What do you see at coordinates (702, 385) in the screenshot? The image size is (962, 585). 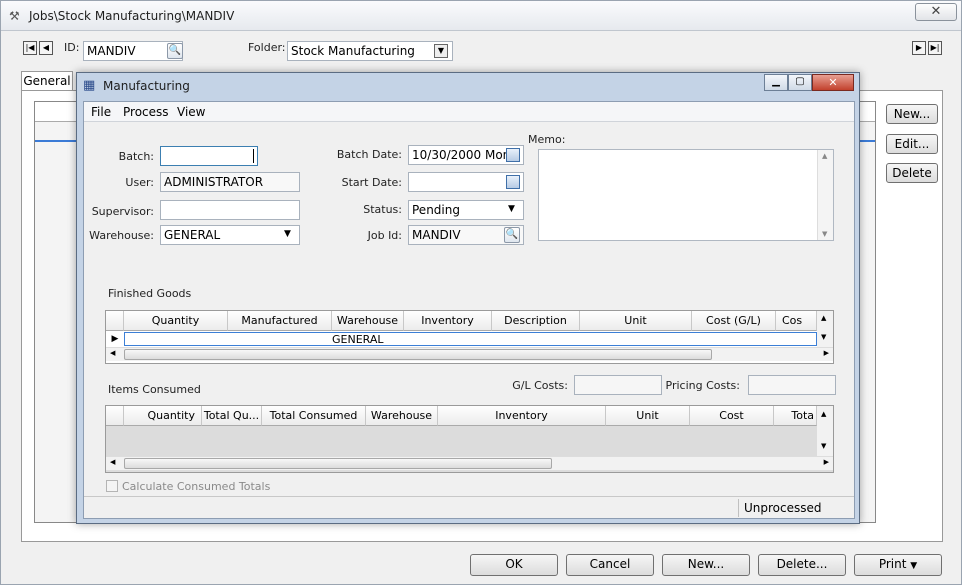 I see `pricing-costs-label: Pricing Costs:` at bounding box center [702, 385].